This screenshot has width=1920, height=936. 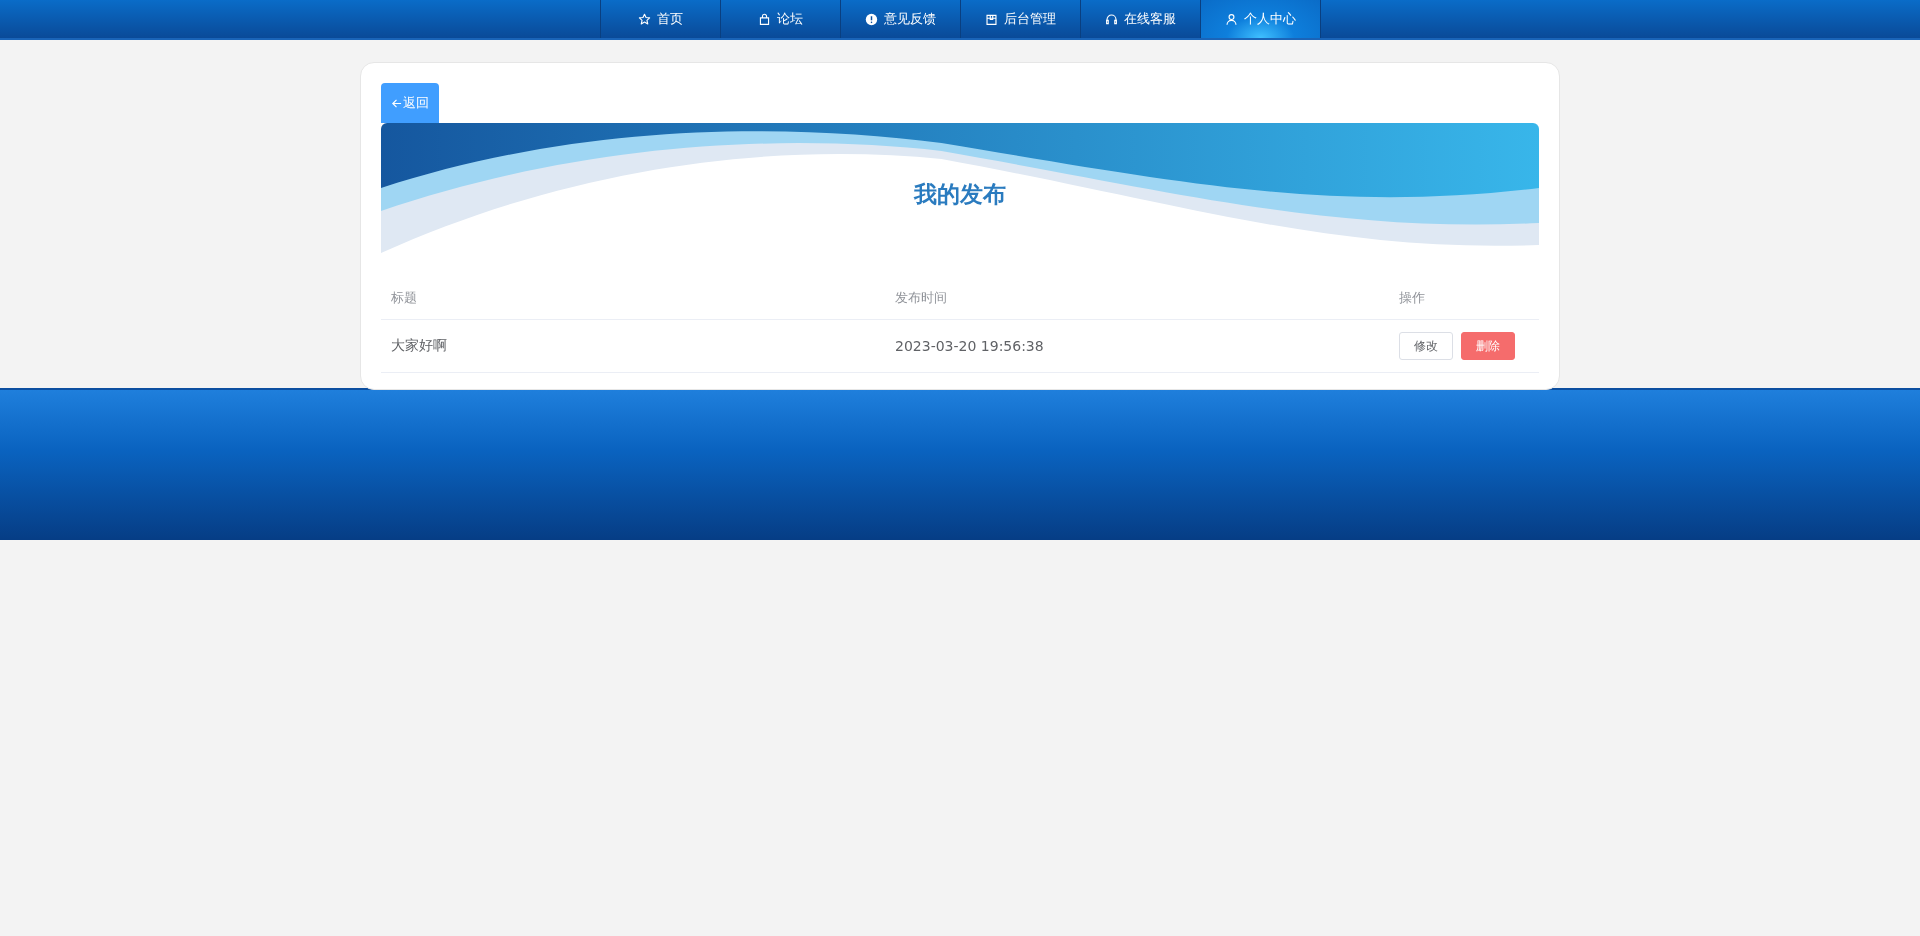 I want to click on arrow-left-icon, so click(x=396, y=103).